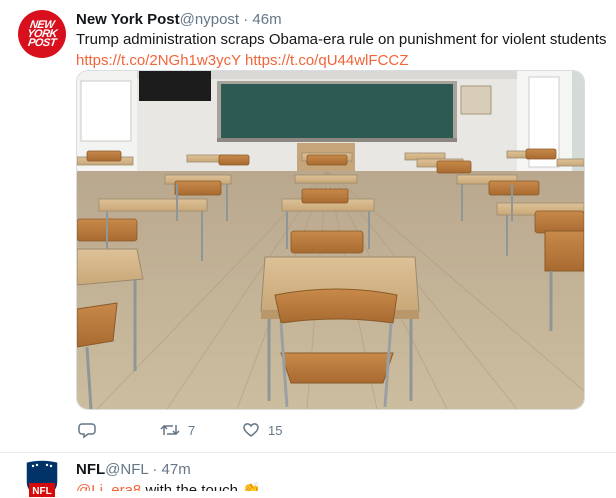 The width and height of the screenshot is (616, 498). I want to click on tweet-nfl: NFL@NFL · 47m @Li_era8 with the touch 👏, so click(308, 472).